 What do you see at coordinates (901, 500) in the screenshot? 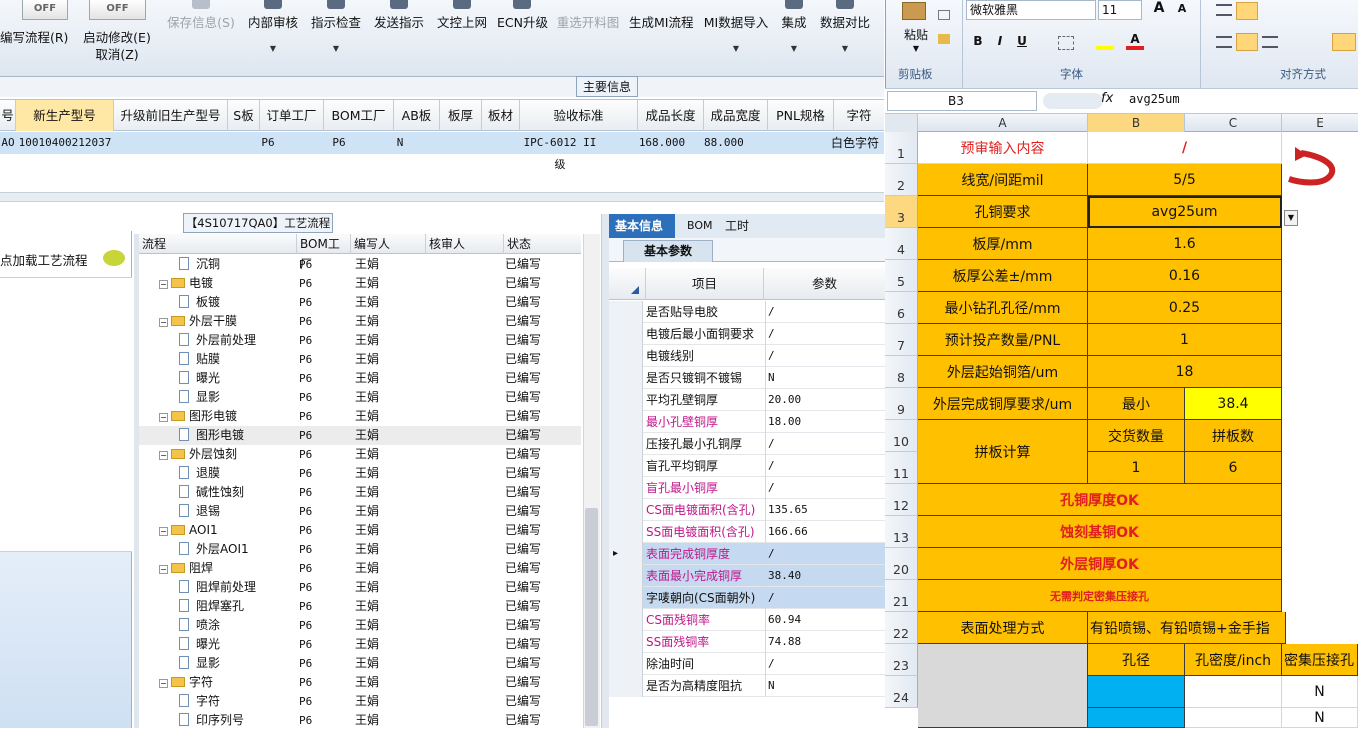
I see `row-header: 12` at bounding box center [901, 500].